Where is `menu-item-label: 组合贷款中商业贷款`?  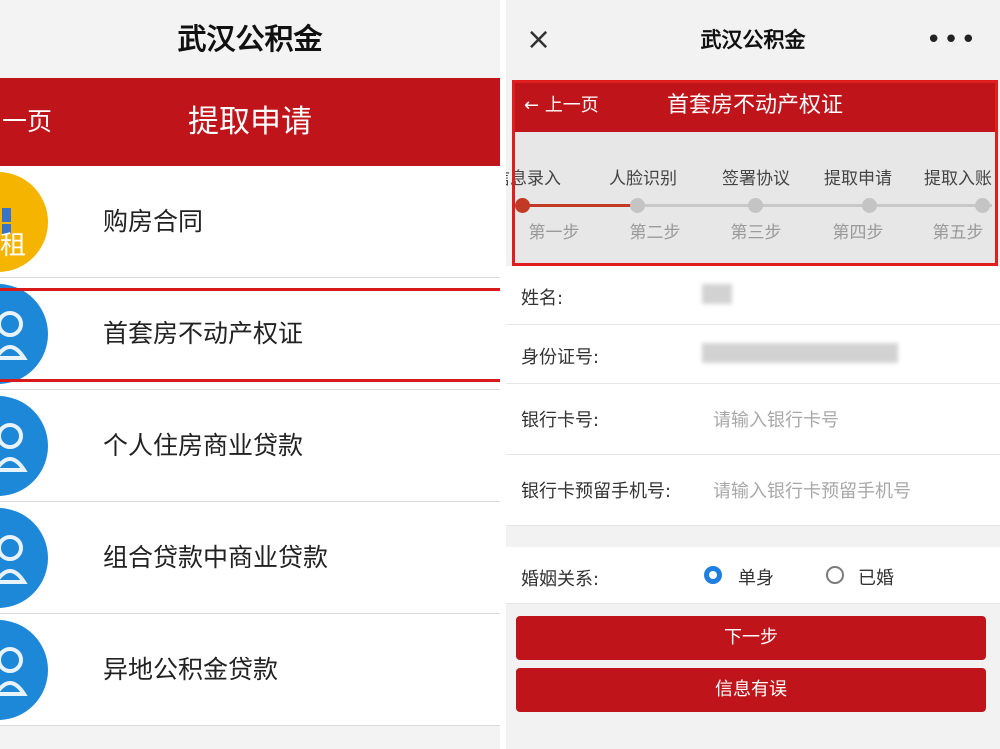 menu-item-label: 组合贷款中商业贷款 is located at coordinates (216, 557).